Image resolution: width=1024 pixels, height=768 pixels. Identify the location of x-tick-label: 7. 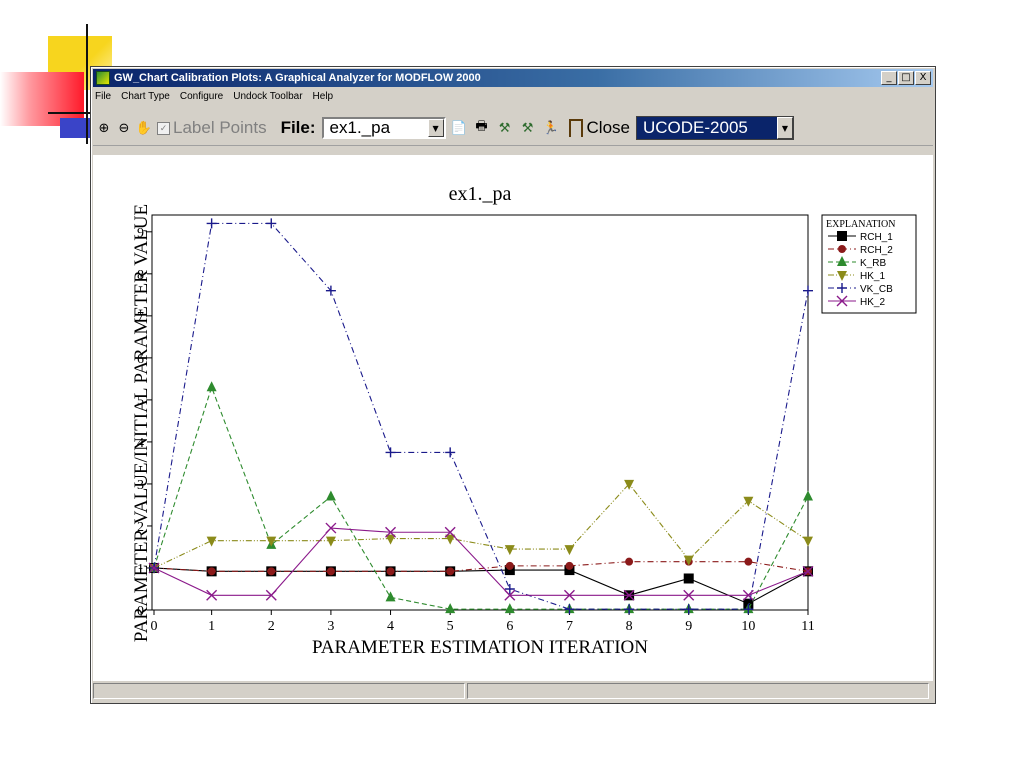
(569, 626).